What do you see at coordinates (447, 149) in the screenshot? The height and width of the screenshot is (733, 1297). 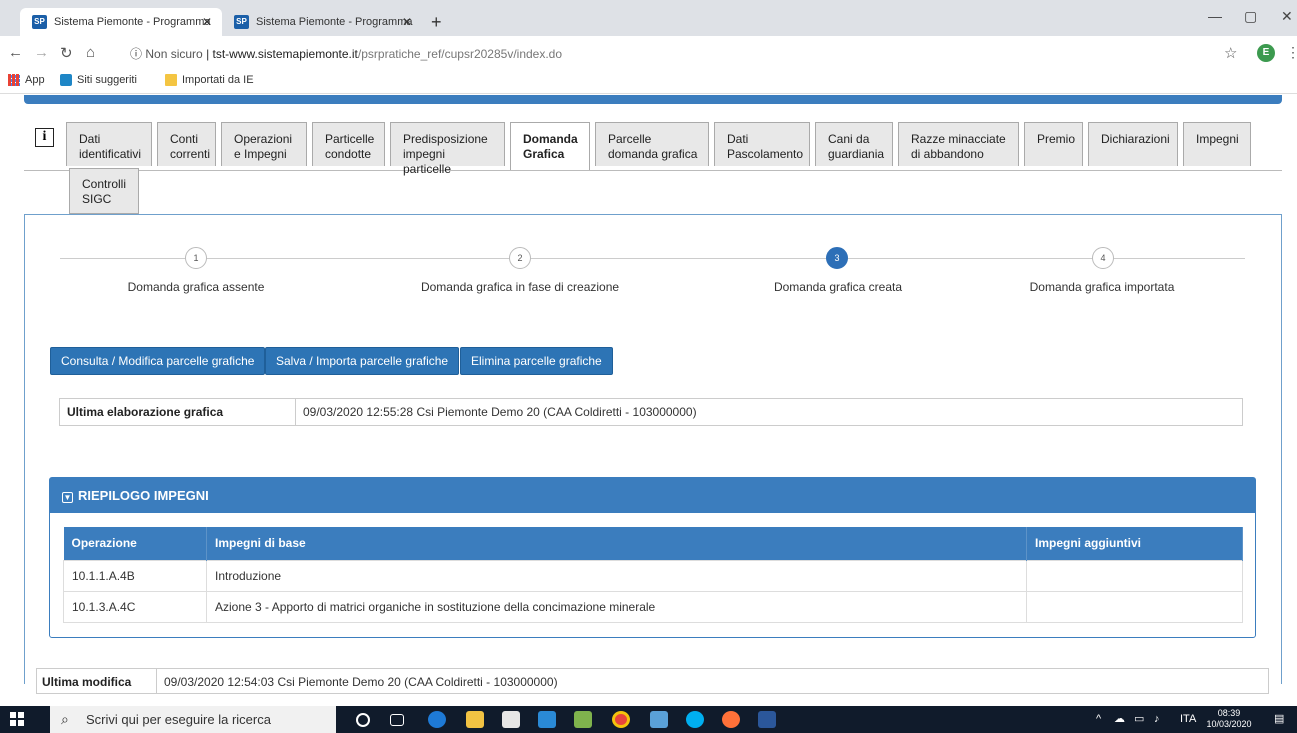 I see `tab-predisposizione-impegni: Predisposizione impegni particelle` at bounding box center [447, 149].